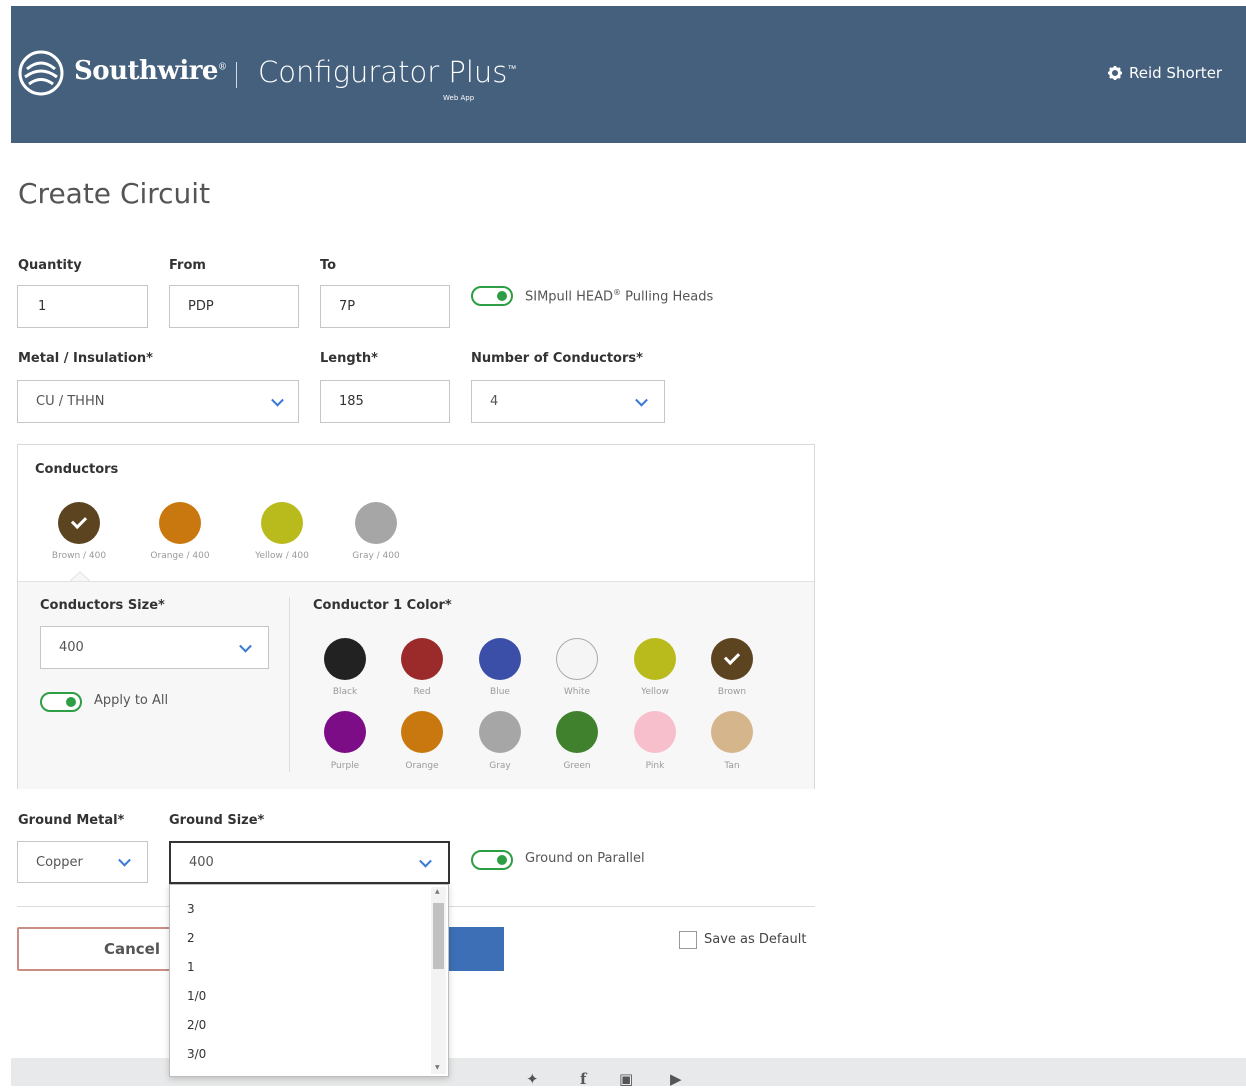 The image size is (1246, 1088). What do you see at coordinates (732, 732) in the screenshot?
I see `color-tan-swatch` at bounding box center [732, 732].